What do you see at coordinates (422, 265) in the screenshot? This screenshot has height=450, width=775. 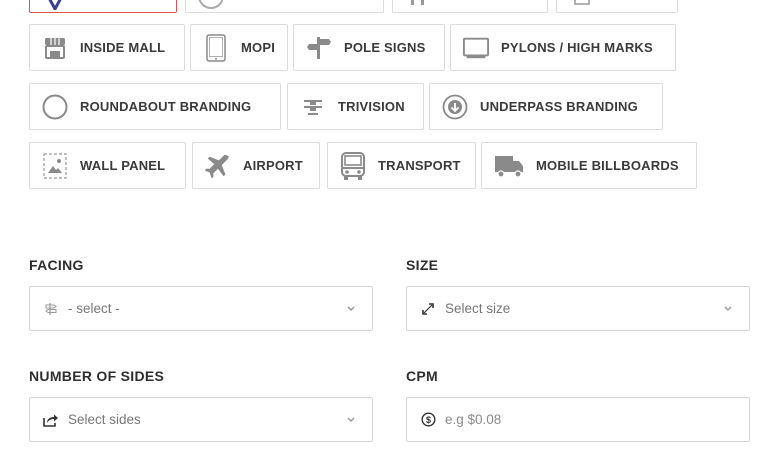 I see `size-label: SIZE` at bounding box center [422, 265].